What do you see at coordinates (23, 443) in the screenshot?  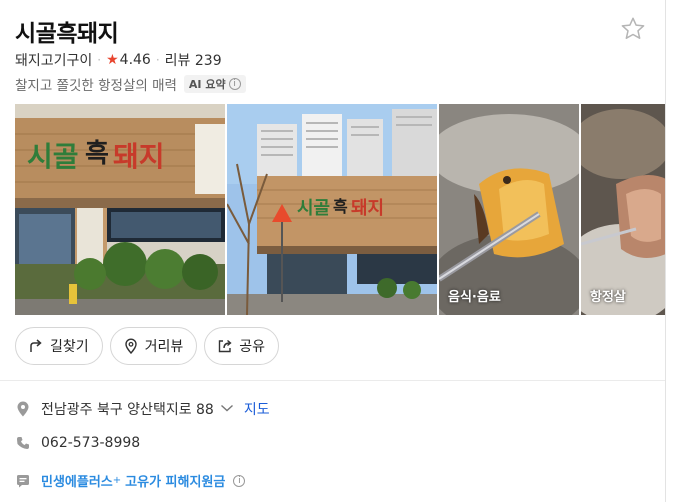 I see `phone-icon` at bounding box center [23, 443].